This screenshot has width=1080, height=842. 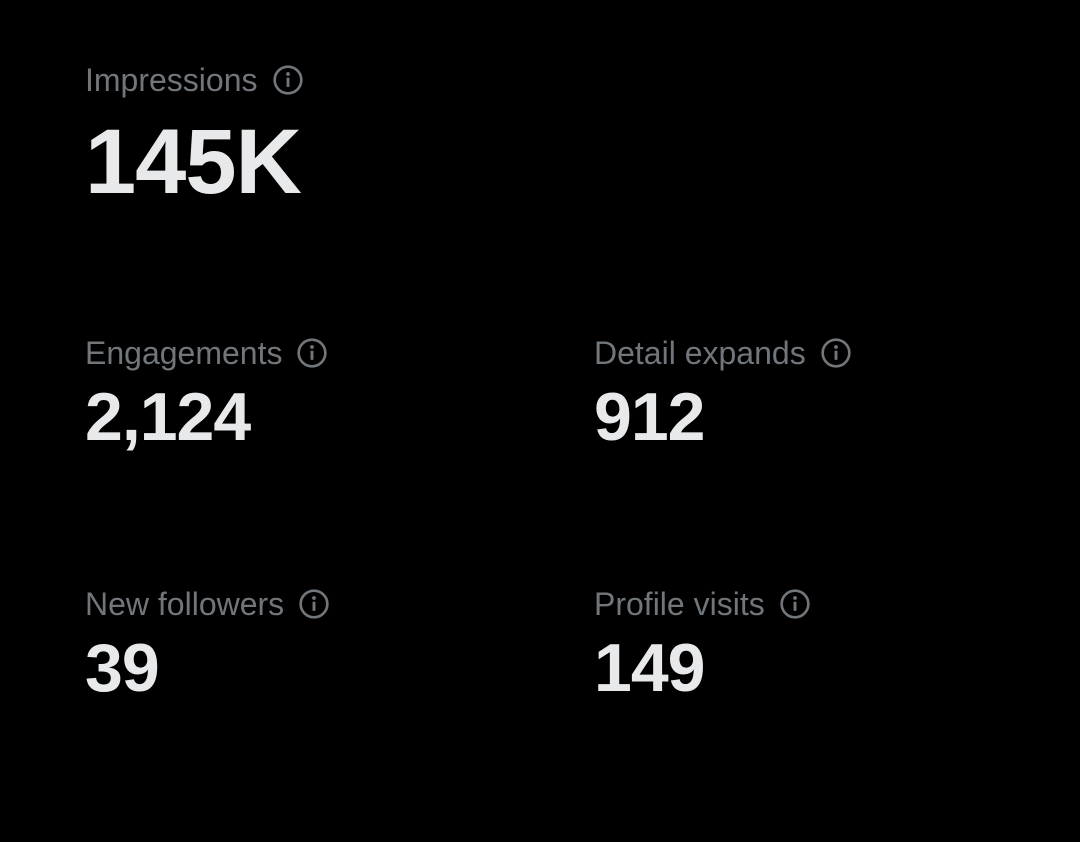 I want to click on metric-label-row: Detail expands, so click(x=723, y=353).